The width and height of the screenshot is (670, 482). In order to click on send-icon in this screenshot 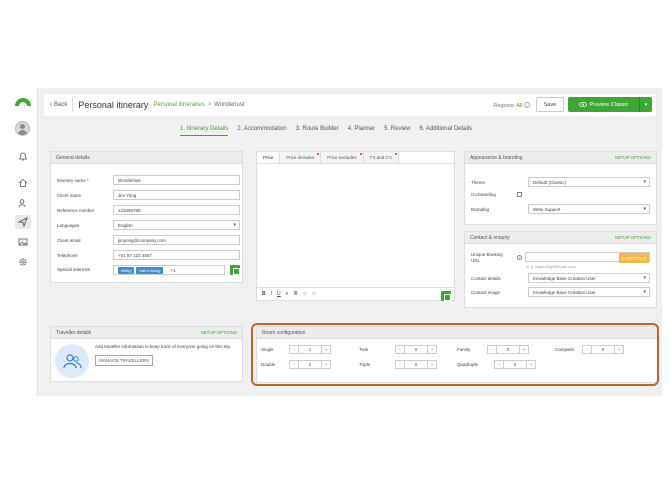, I will do `click(23, 222)`.